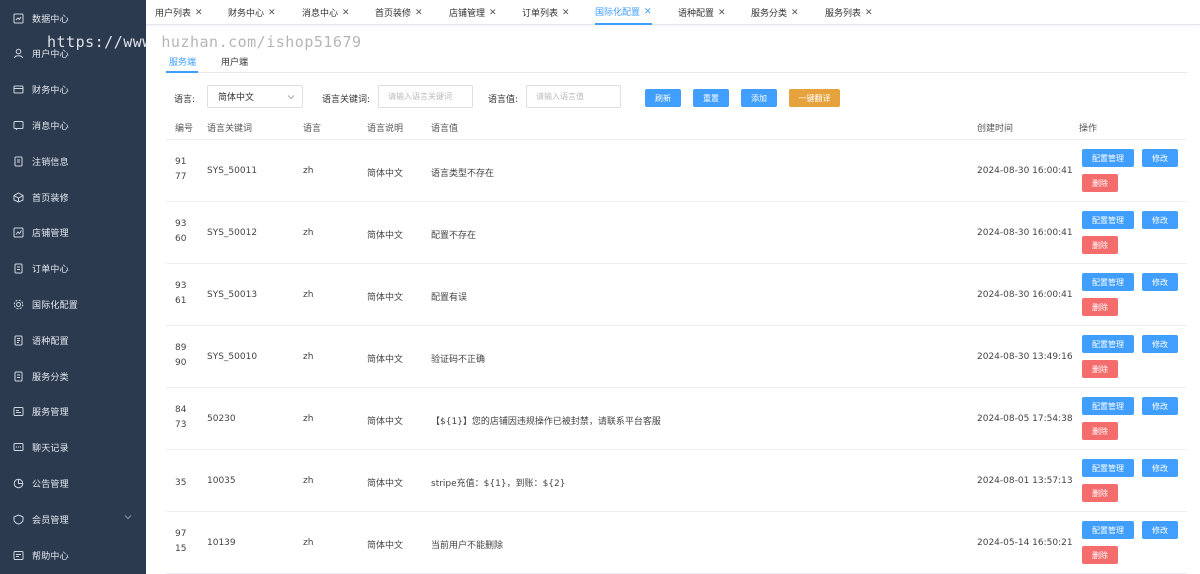 This screenshot has height=574, width=1200. I want to click on language-select-value: 简体中文, so click(236, 98).